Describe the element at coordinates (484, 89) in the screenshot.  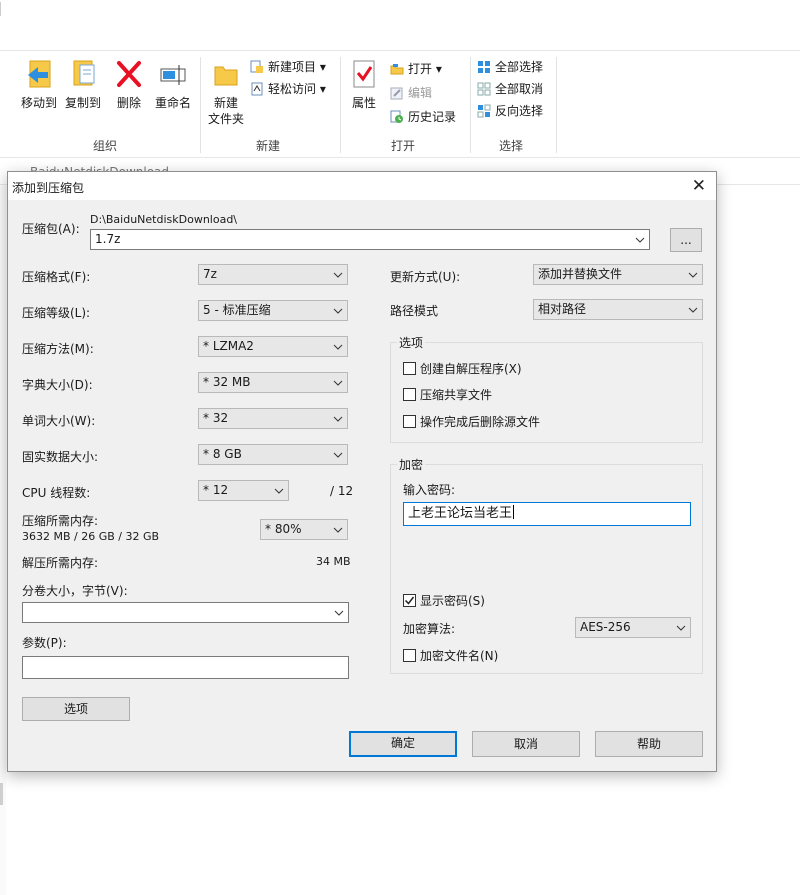
I see `select-none-icon` at that location.